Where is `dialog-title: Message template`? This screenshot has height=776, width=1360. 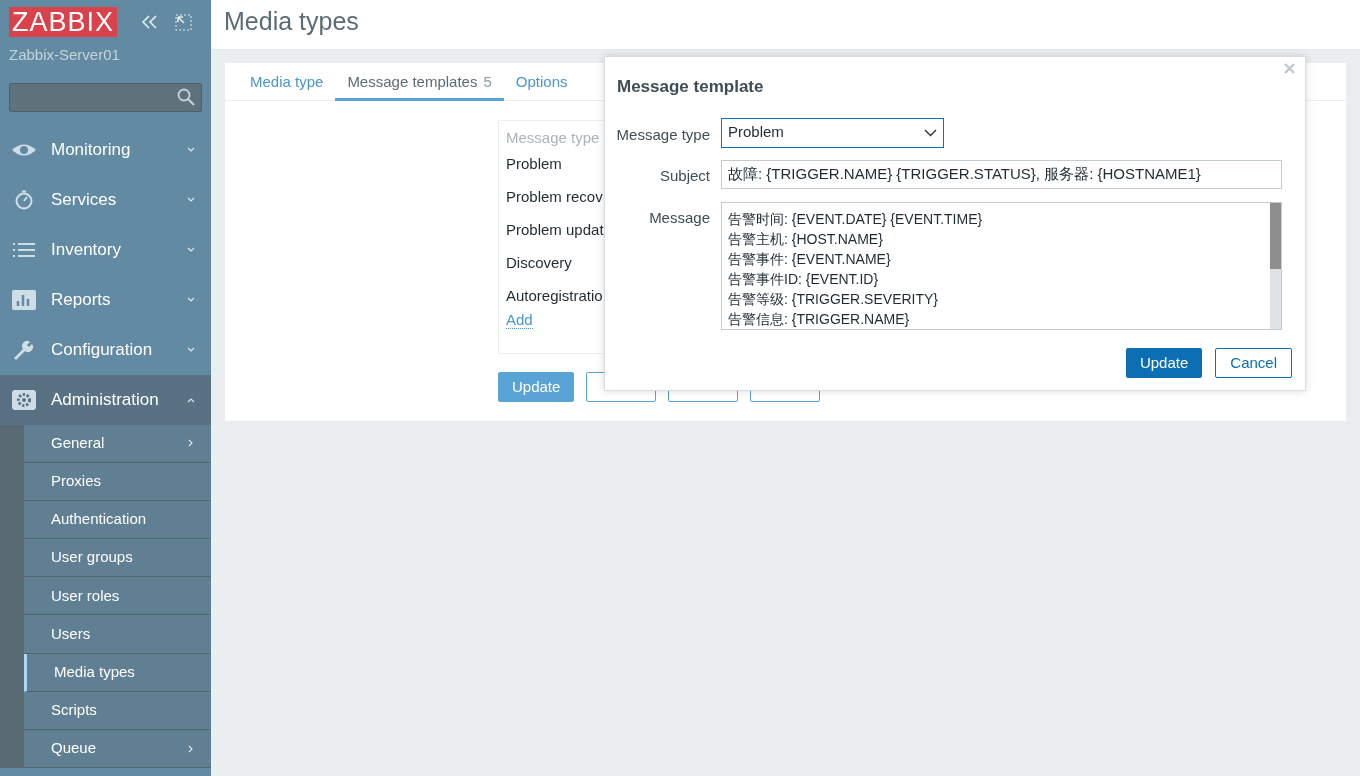 dialog-title: Message template is located at coordinates (690, 87).